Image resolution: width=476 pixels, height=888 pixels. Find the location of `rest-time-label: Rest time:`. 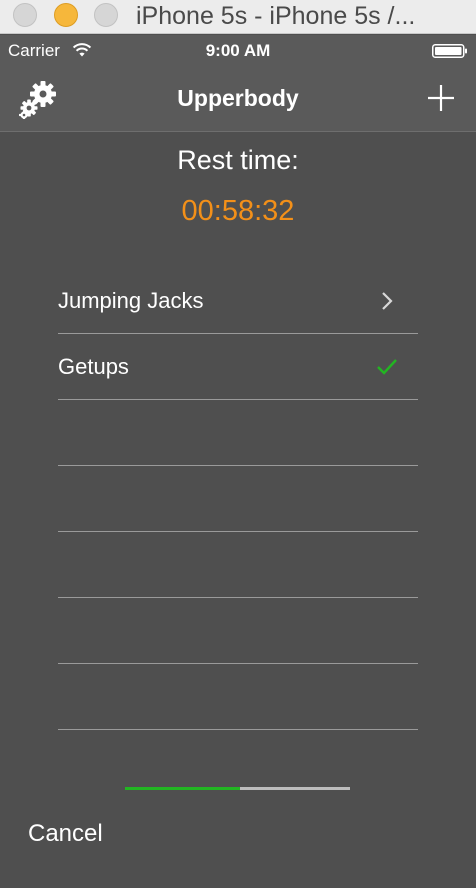

rest-time-label: Rest time: is located at coordinates (238, 160).